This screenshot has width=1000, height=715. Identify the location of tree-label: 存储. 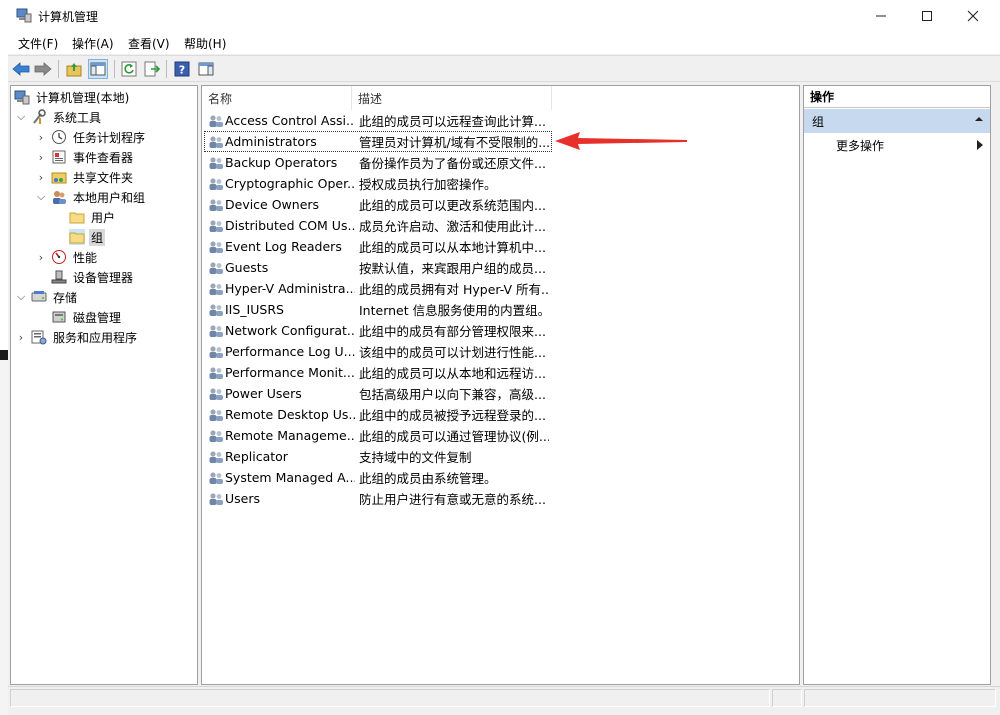
(65, 297).